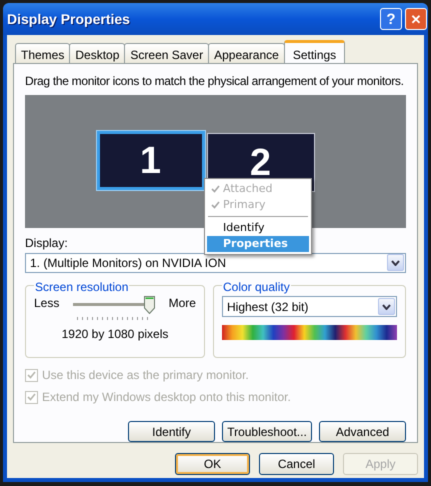 This screenshot has height=486, width=431. Describe the element at coordinates (171, 431) in the screenshot. I see `panel-button: Identify` at that location.